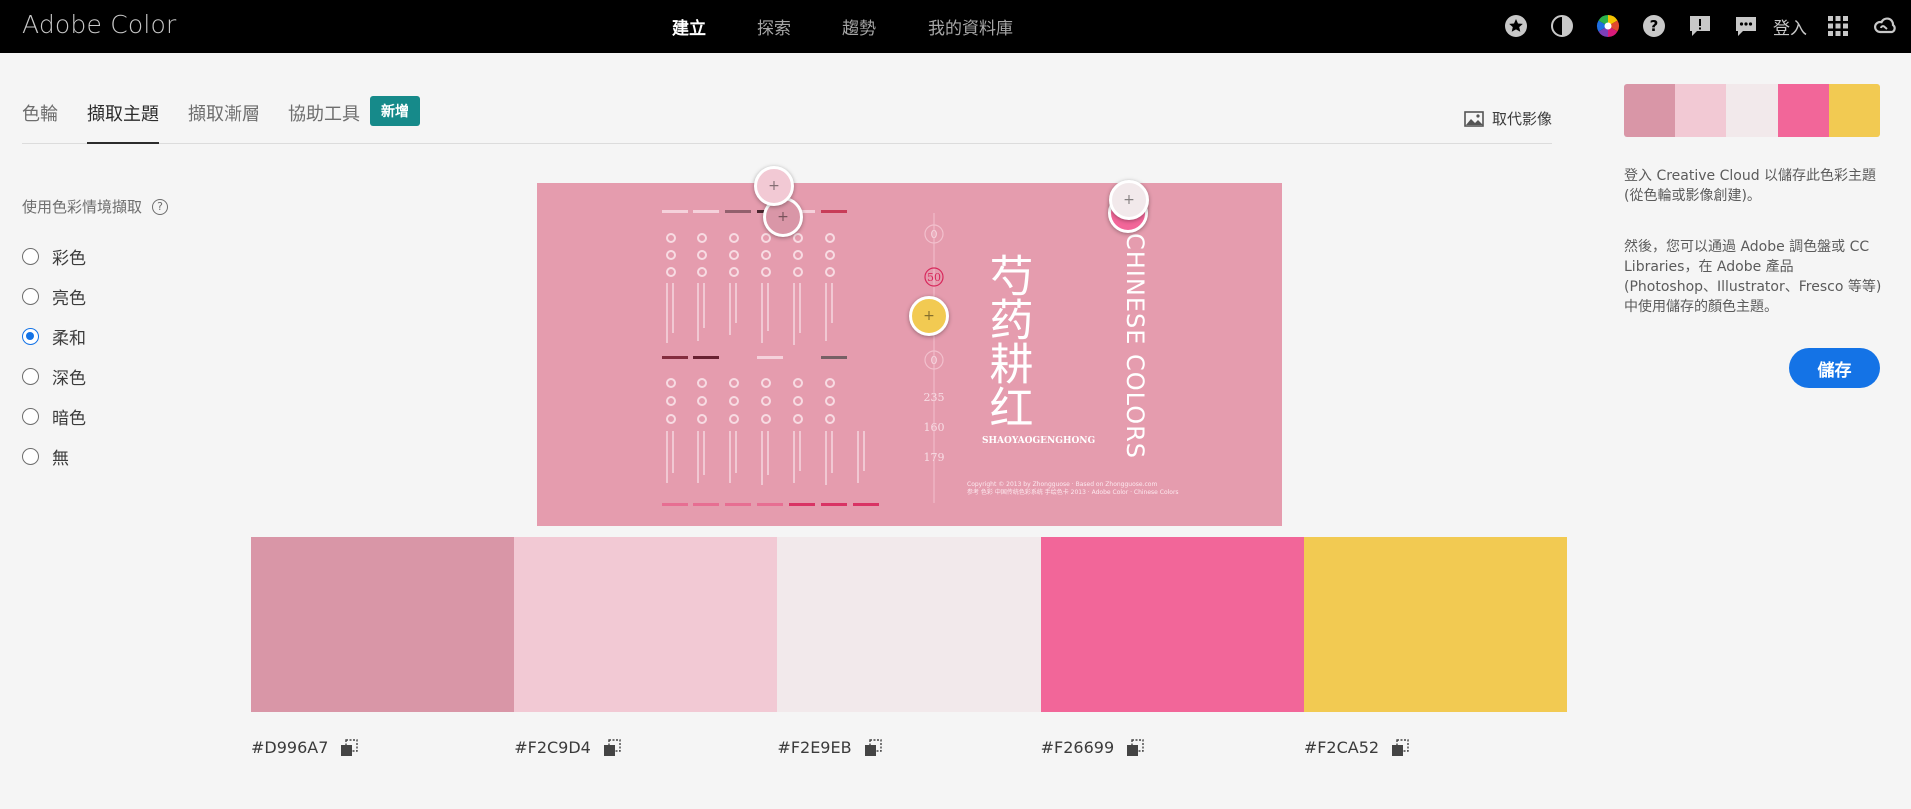 This screenshot has height=809, width=1911. What do you see at coordinates (1884, 26) in the screenshot?
I see `creative-cloud-icon` at bounding box center [1884, 26].